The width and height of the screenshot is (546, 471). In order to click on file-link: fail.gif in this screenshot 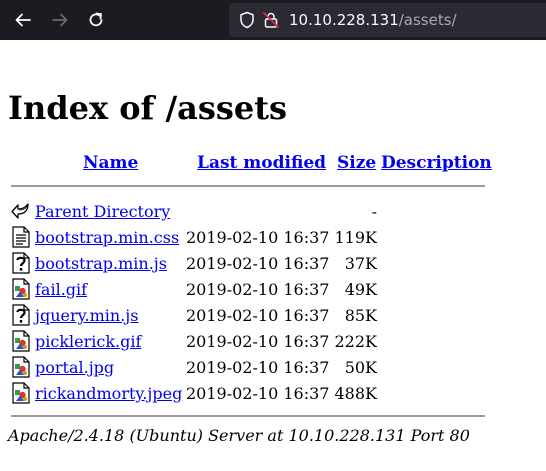, I will do `click(61, 289)`.